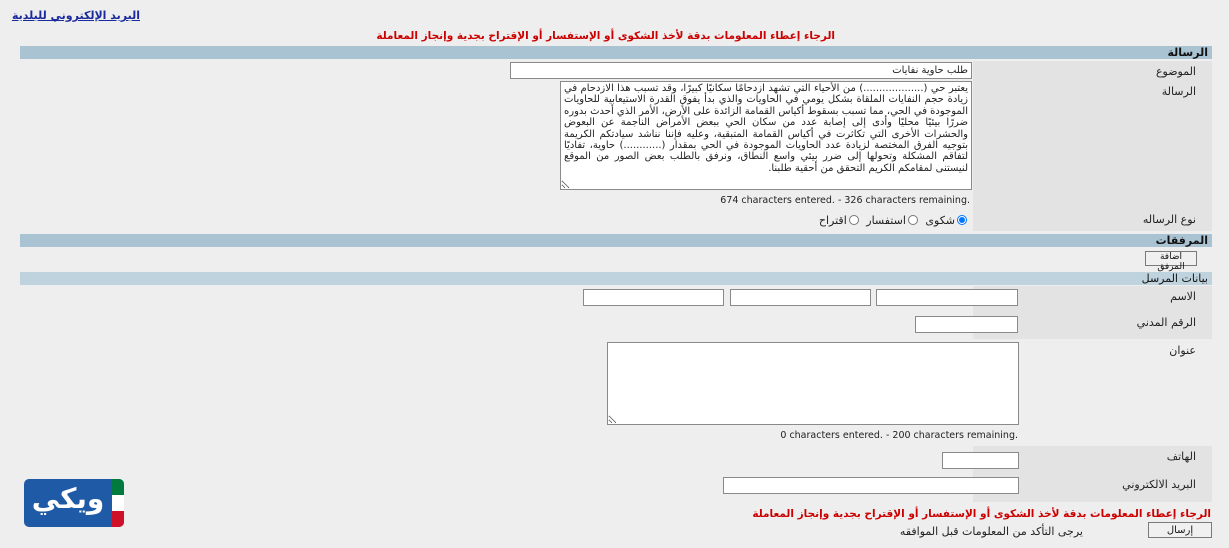  What do you see at coordinates (1171, 261) in the screenshot?
I see `add-attachment-button: اضافة المرفق` at bounding box center [1171, 261].